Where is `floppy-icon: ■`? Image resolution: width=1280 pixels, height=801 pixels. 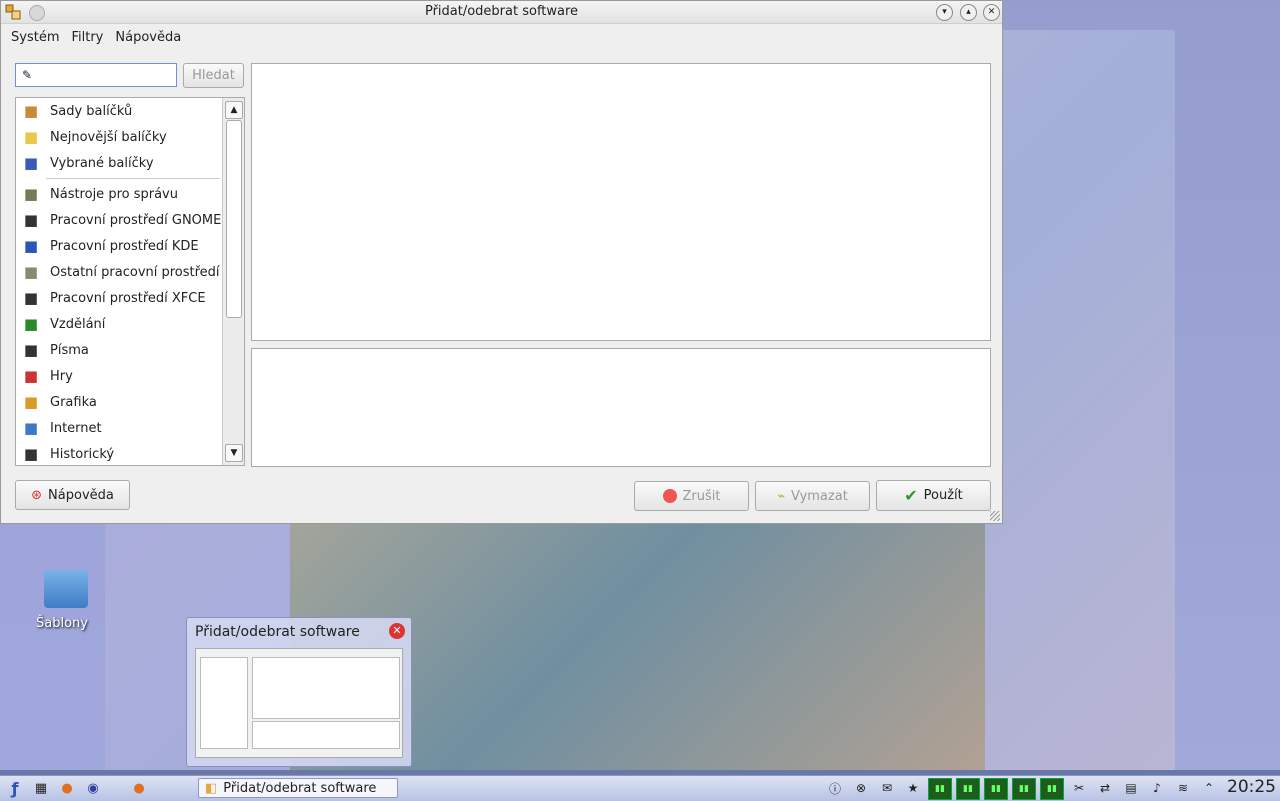
floppy-icon: ■ is located at coordinates (31, 454).